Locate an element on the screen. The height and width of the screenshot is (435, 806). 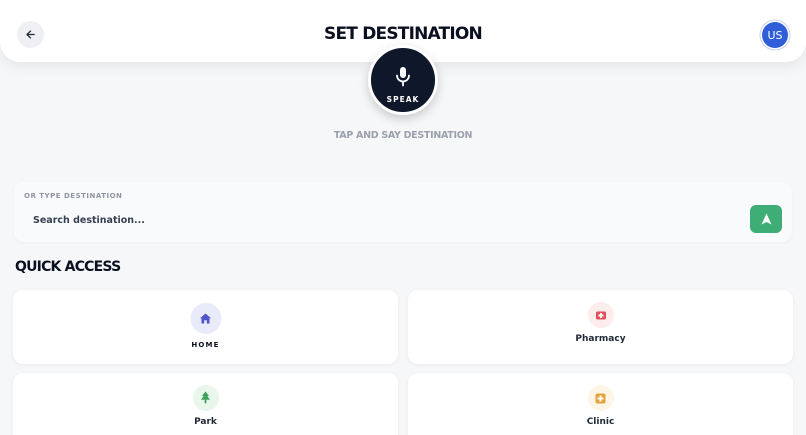
quick-access-park: Park is located at coordinates (205, 404).